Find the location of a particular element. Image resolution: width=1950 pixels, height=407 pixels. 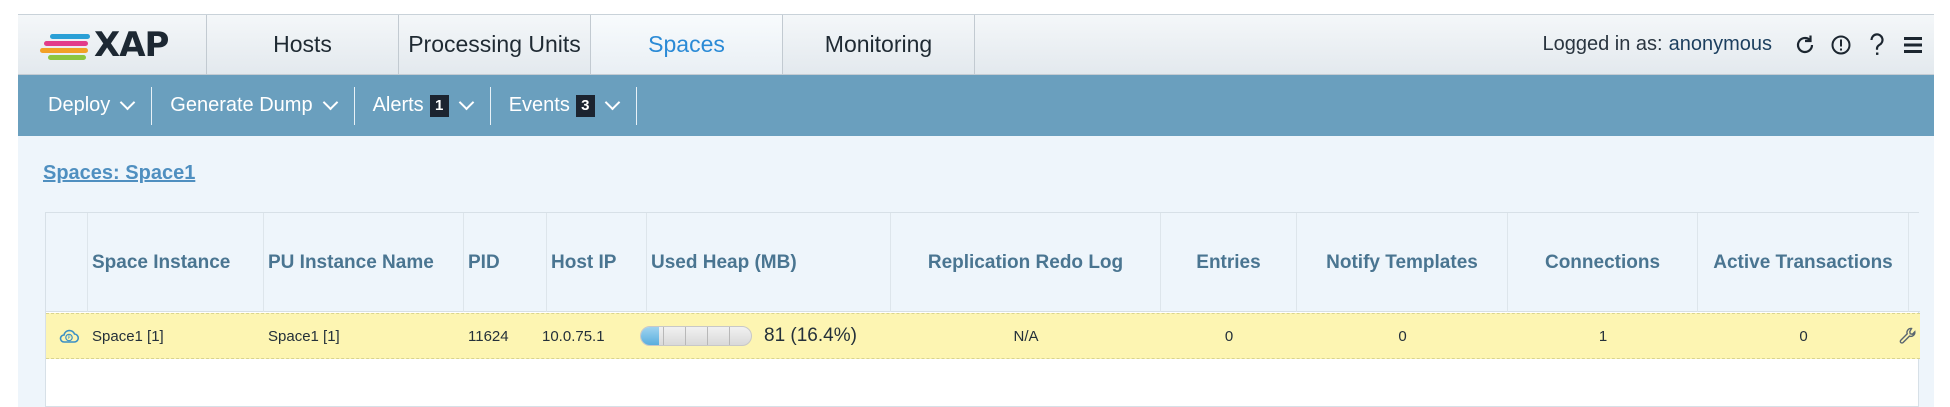

login-user: anonymous is located at coordinates (1720, 44).